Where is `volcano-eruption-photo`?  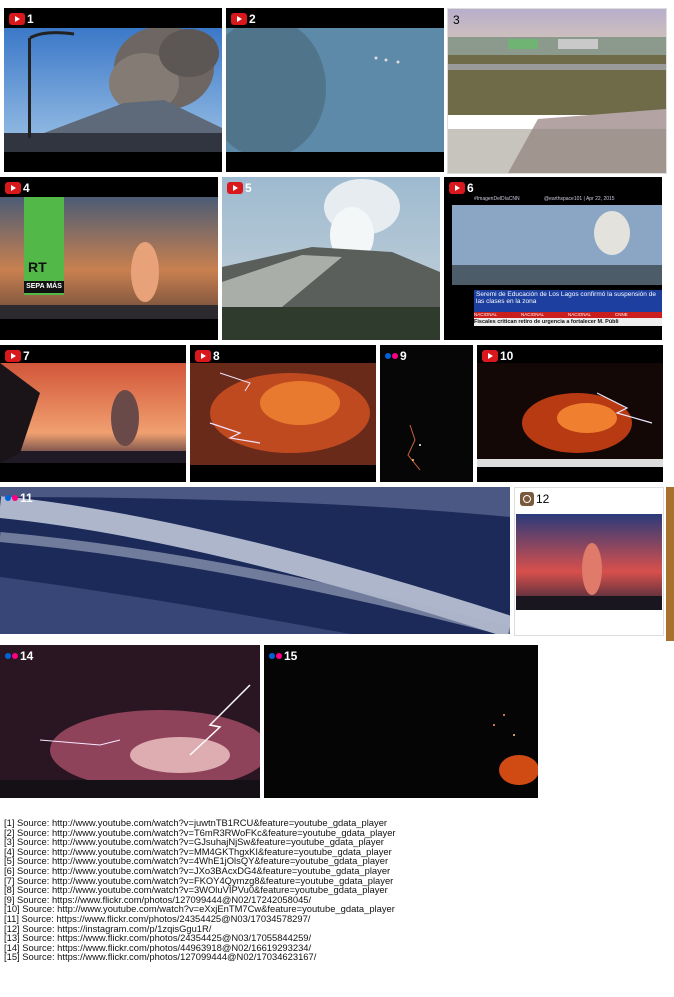 volcano-eruption-photo is located at coordinates (113, 90).